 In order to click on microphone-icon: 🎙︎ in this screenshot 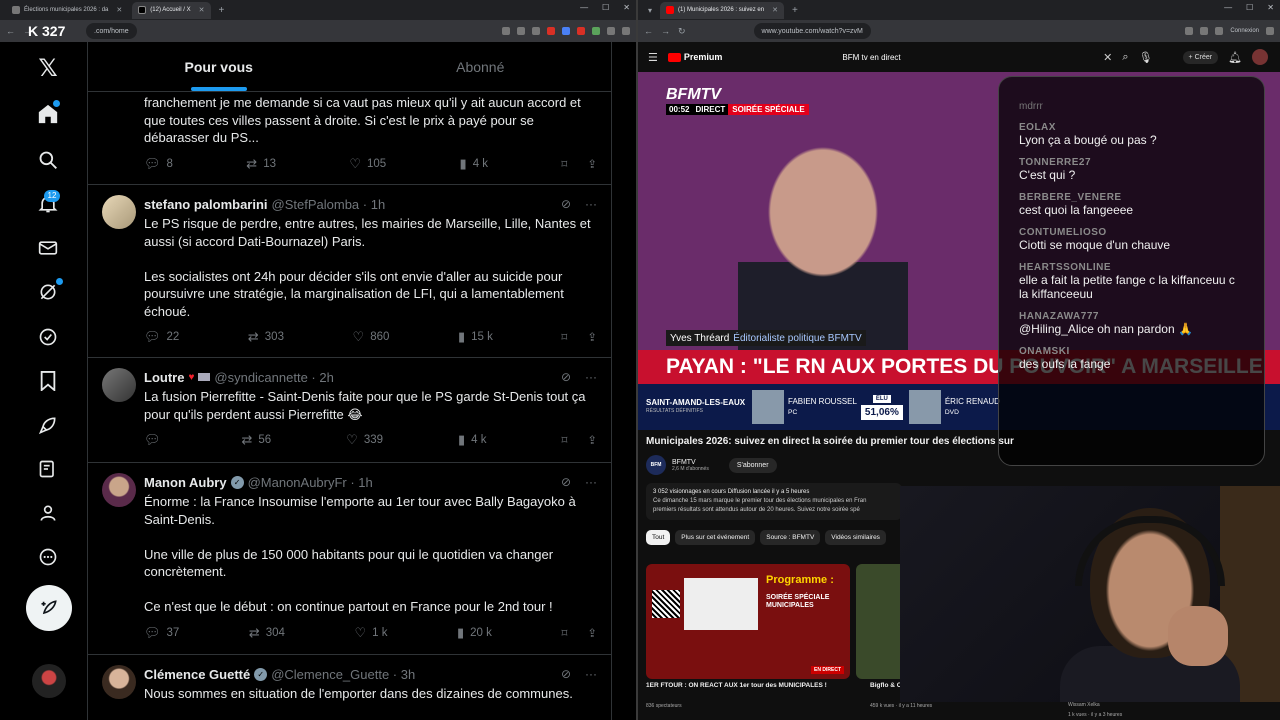, I will do `click(1146, 57)`.